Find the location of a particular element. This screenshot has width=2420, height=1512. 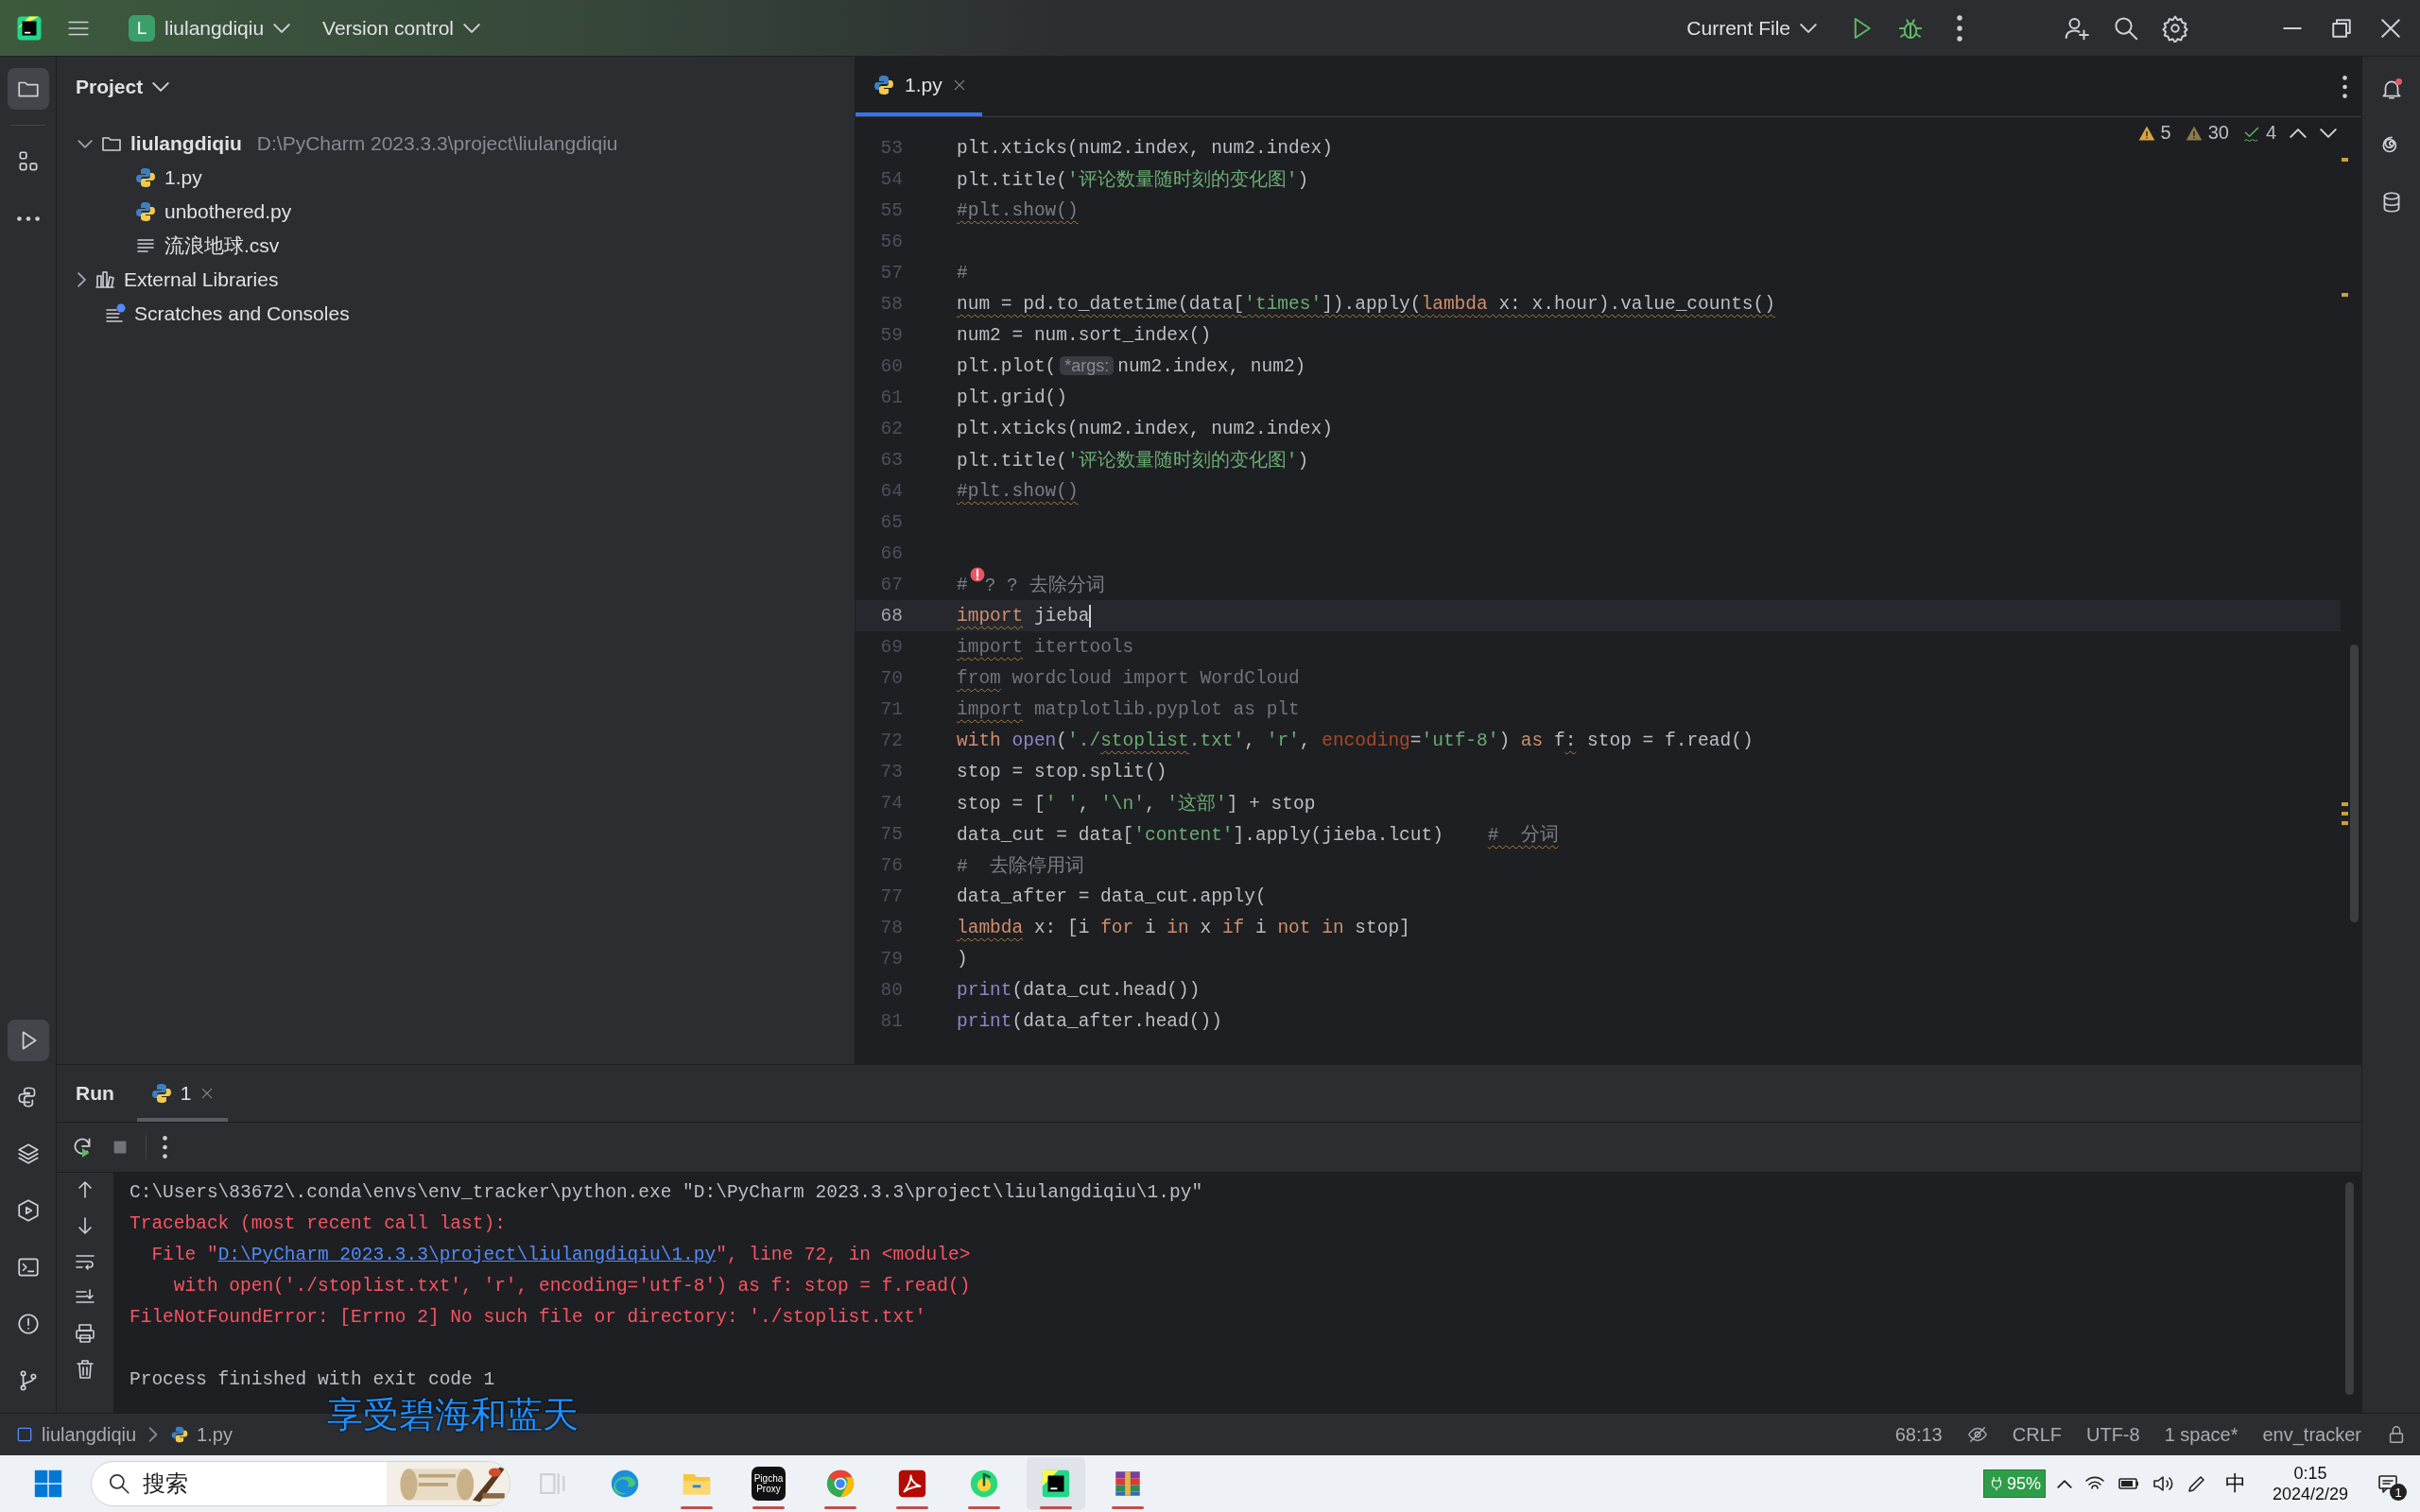

search-input: 搜索 is located at coordinates (259, 1483).